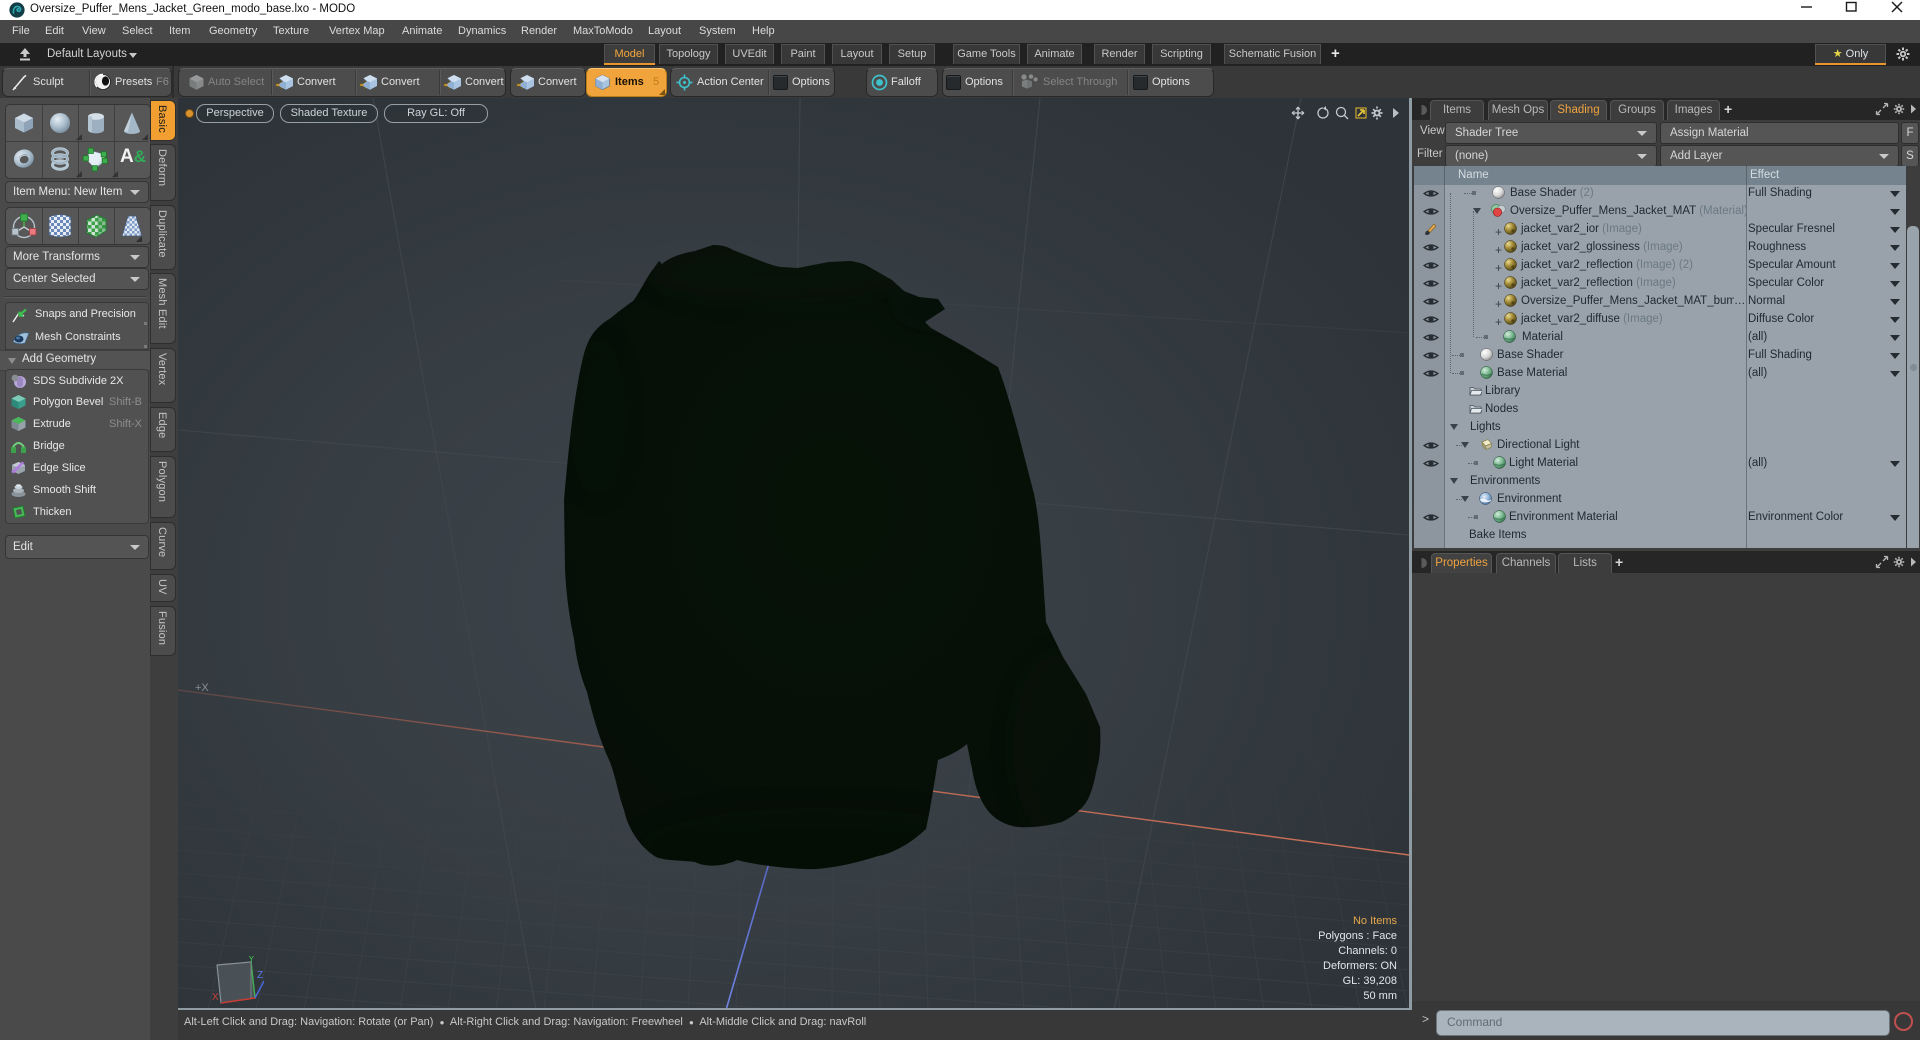 The width and height of the screenshot is (1920, 1040). I want to click on svg-text: Z, so click(260, 975).